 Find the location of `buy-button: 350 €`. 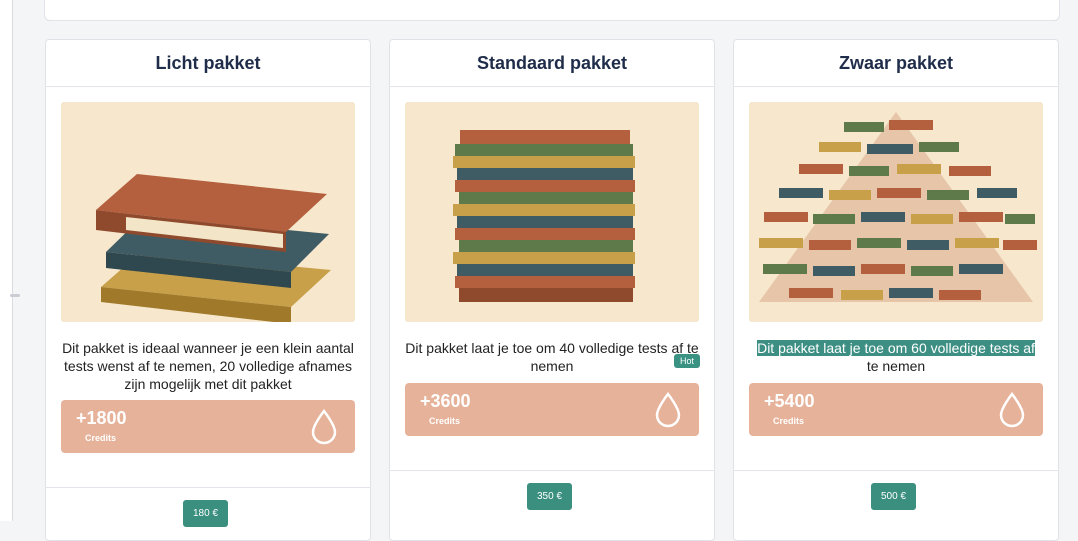

buy-button: 350 € is located at coordinates (550, 496).